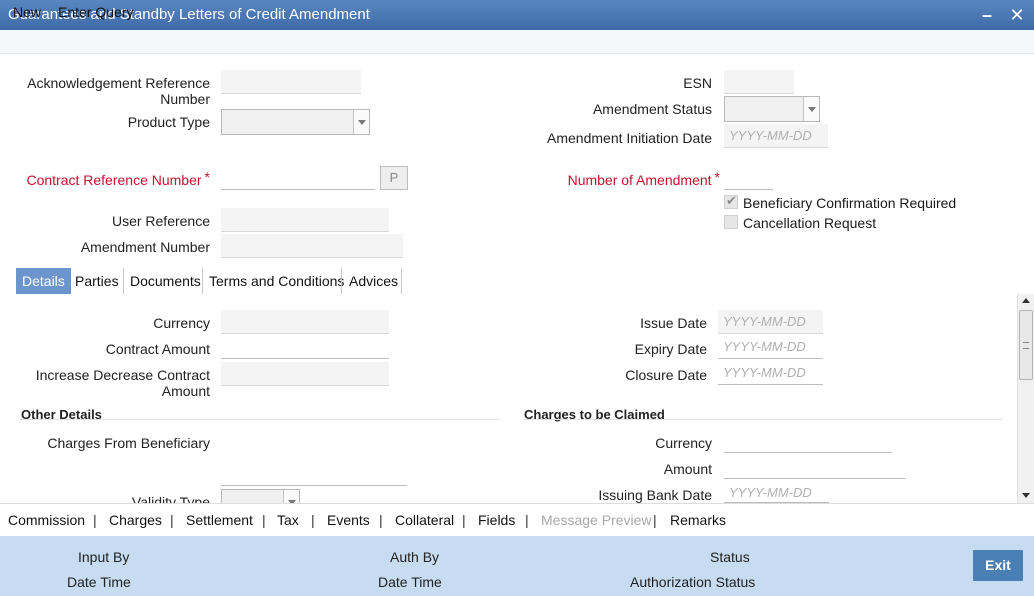  What do you see at coordinates (145, 247) in the screenshot?
I see `amendment-number-label: Amendment Number` at bounding box center [145, 247].